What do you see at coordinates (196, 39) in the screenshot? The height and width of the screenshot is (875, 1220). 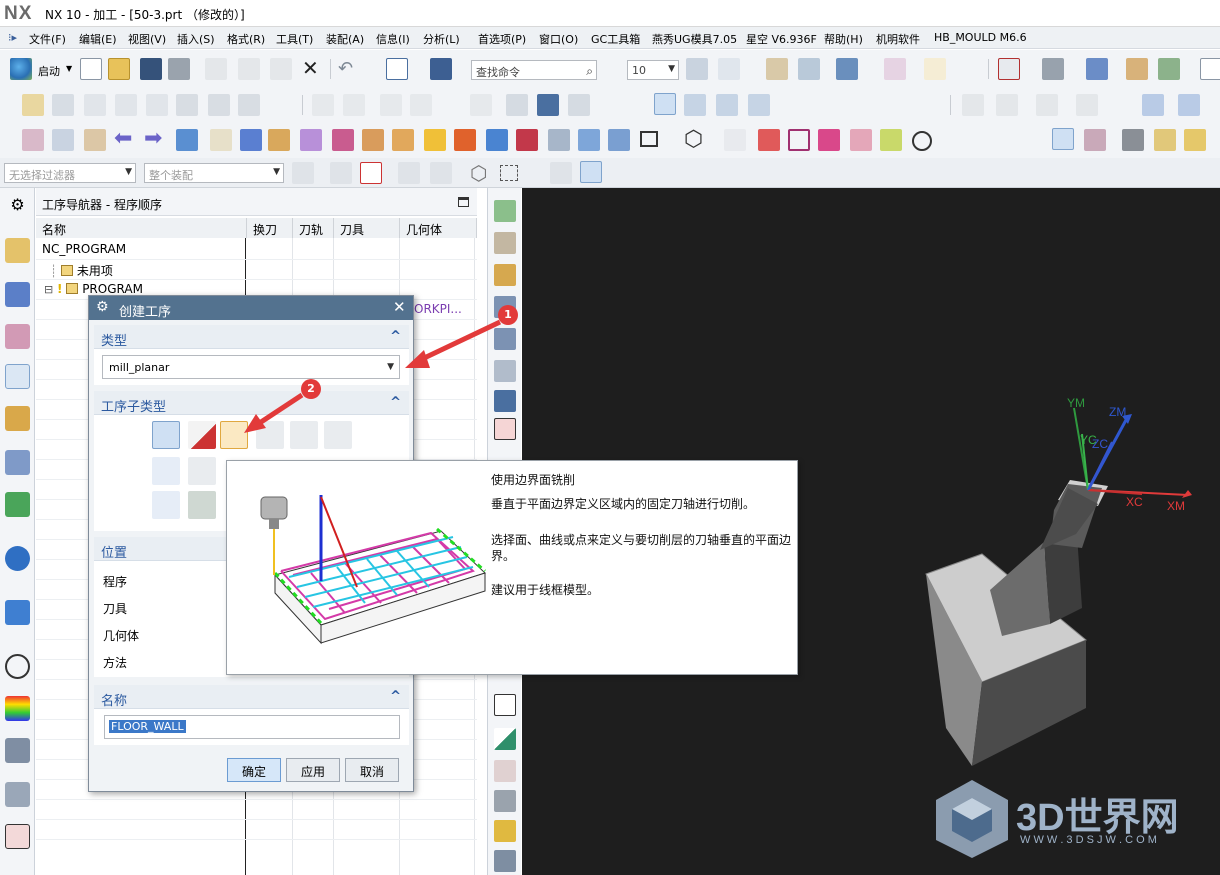 I see `menu-insert: 插入(S)` at bounding box center [196, 39].